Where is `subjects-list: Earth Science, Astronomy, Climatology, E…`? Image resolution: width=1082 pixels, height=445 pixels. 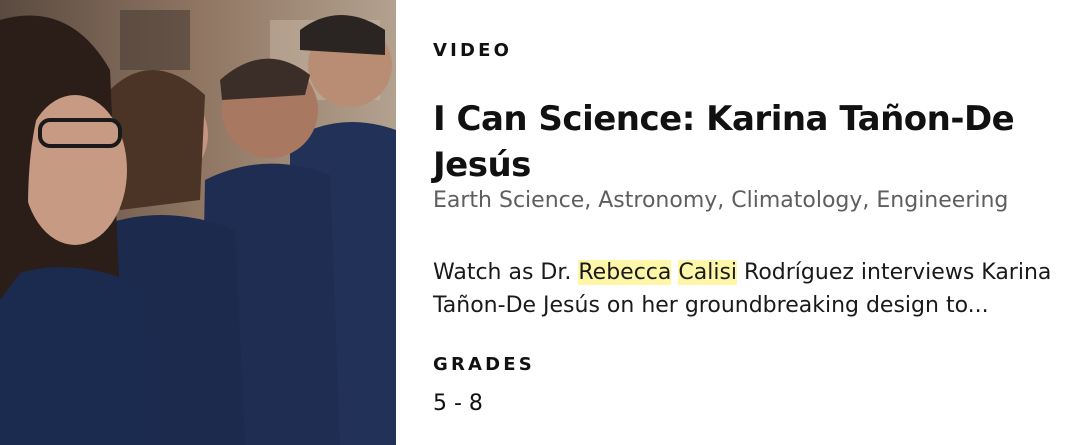
subjects-list: Earth Science, Astronomy, Climatology, E… is located at coordinates (721, 200).